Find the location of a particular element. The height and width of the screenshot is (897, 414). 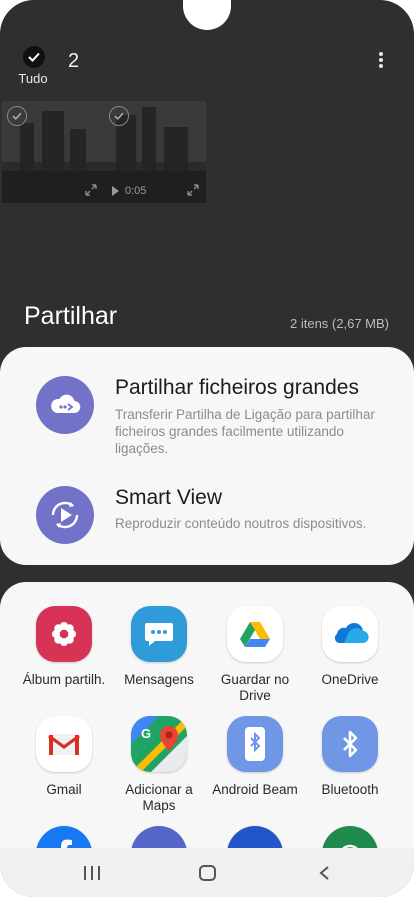

thumbnail-video: 0:05 is located at coordinates (155, 152).